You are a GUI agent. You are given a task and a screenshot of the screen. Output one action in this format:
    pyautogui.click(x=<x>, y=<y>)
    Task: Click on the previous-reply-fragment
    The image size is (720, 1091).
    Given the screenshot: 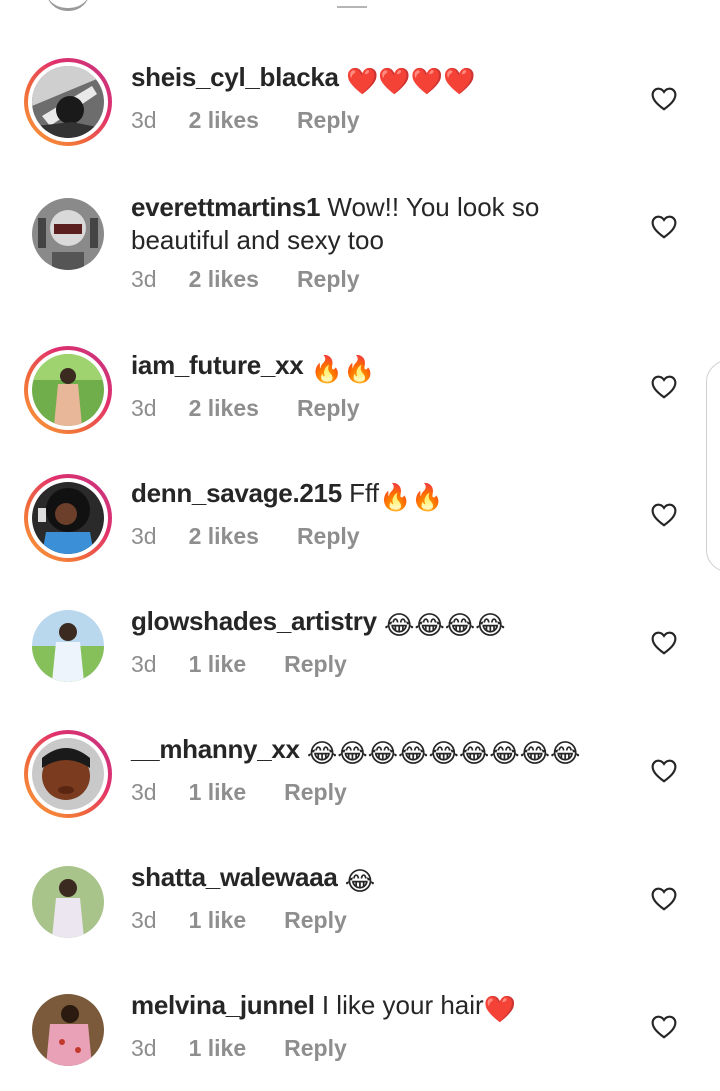 What is the action you would take?
    pyautogui.click(x=352, y=4)
    